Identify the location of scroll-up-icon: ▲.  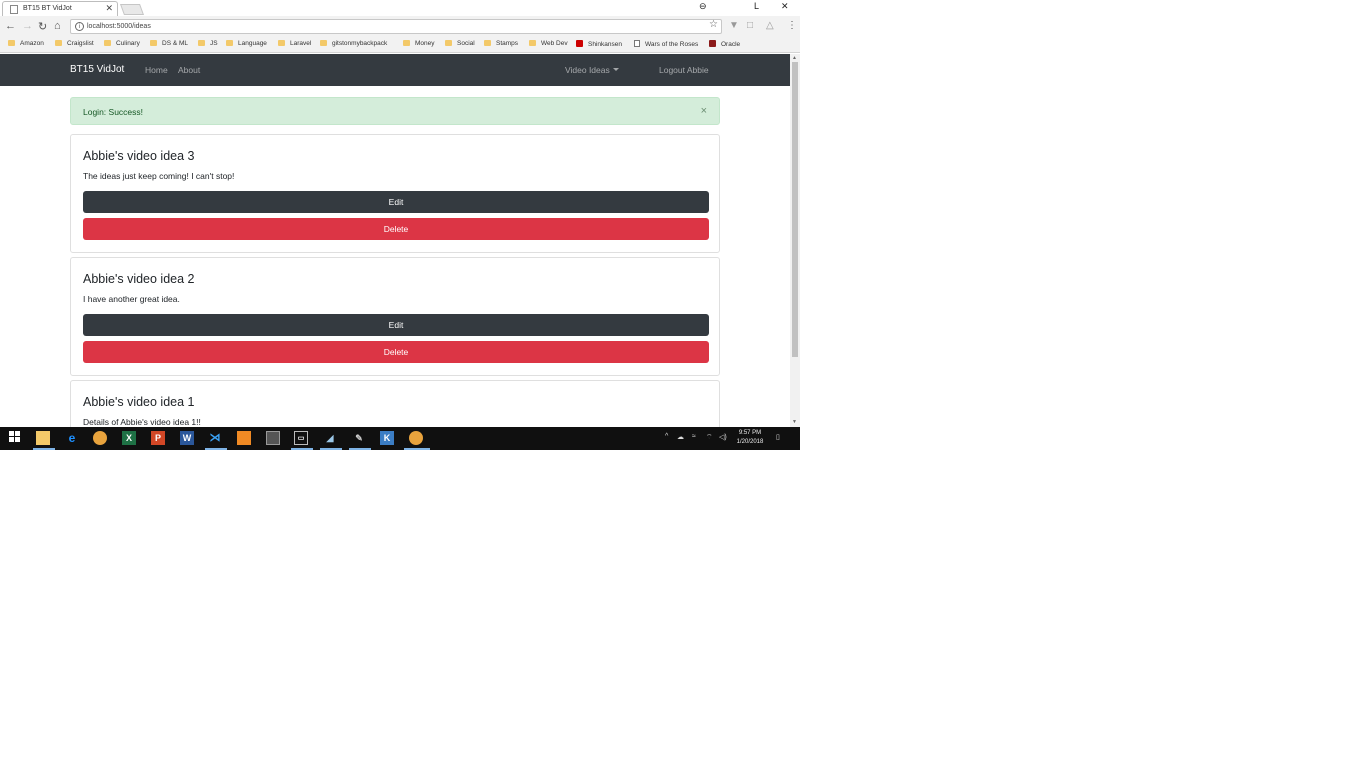
(794, 58).